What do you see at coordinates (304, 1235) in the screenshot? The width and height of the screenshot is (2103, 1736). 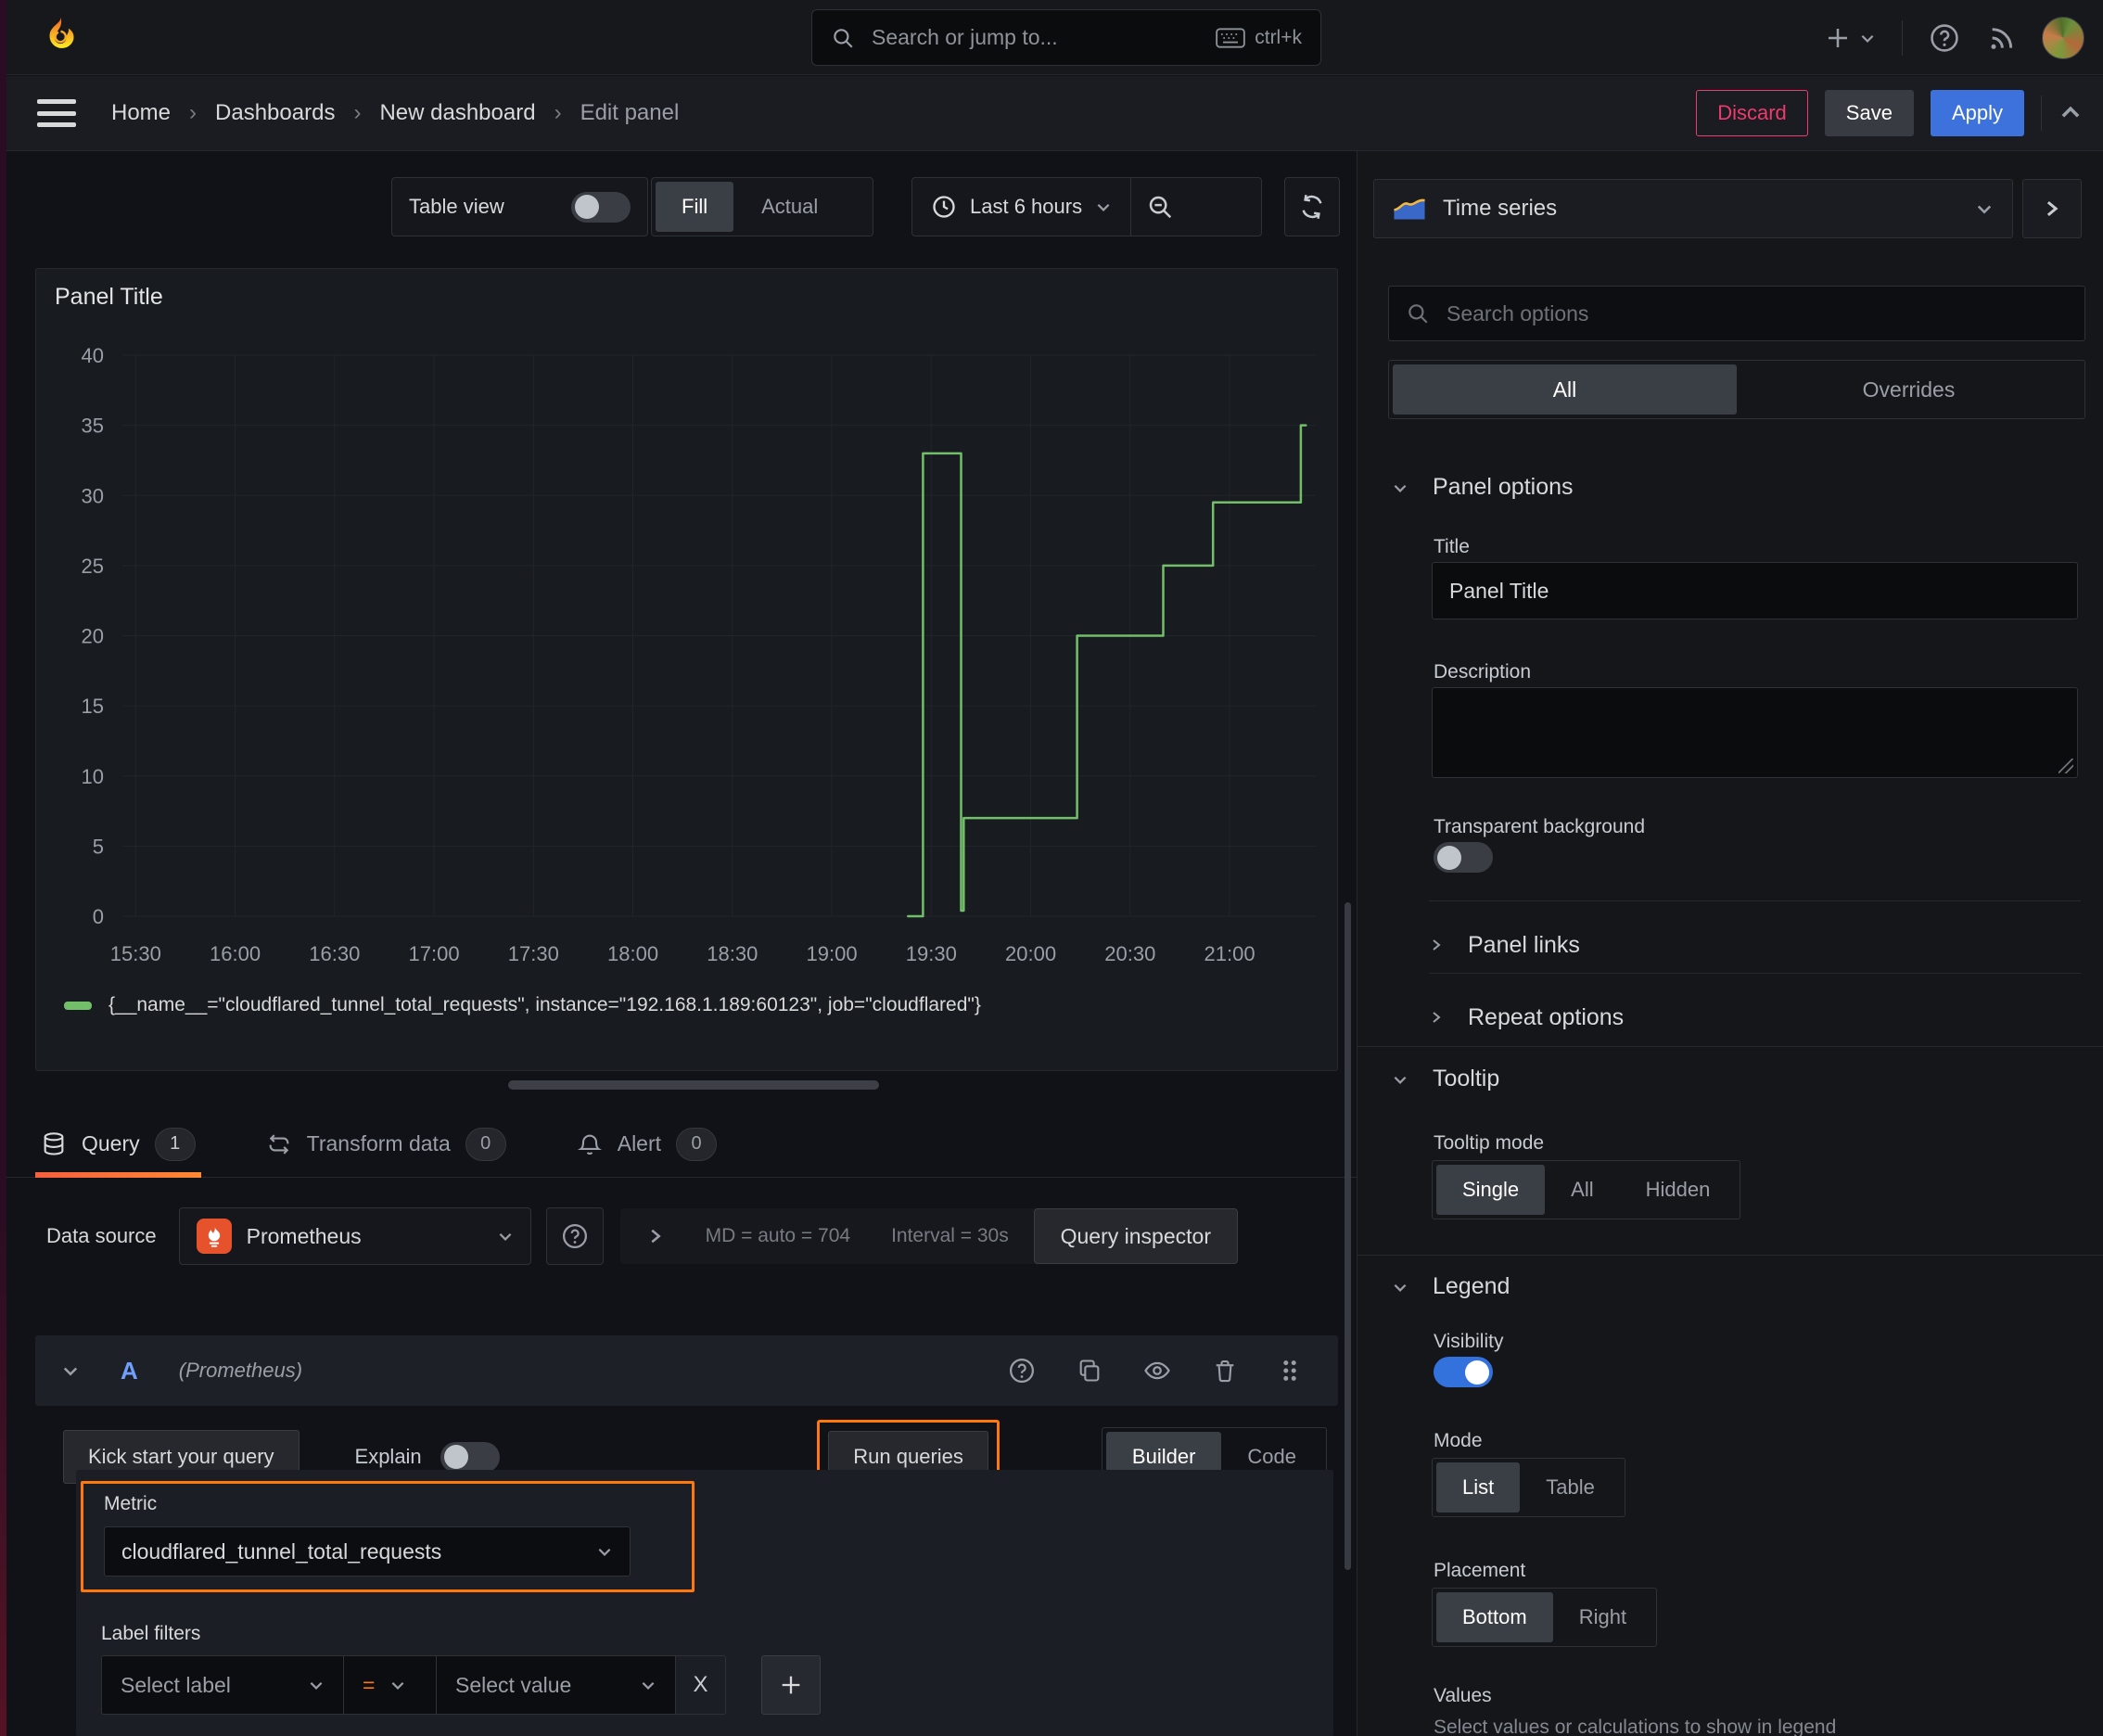 I see `datasource-value: Prometheus` at bounding box center [304, 1235].